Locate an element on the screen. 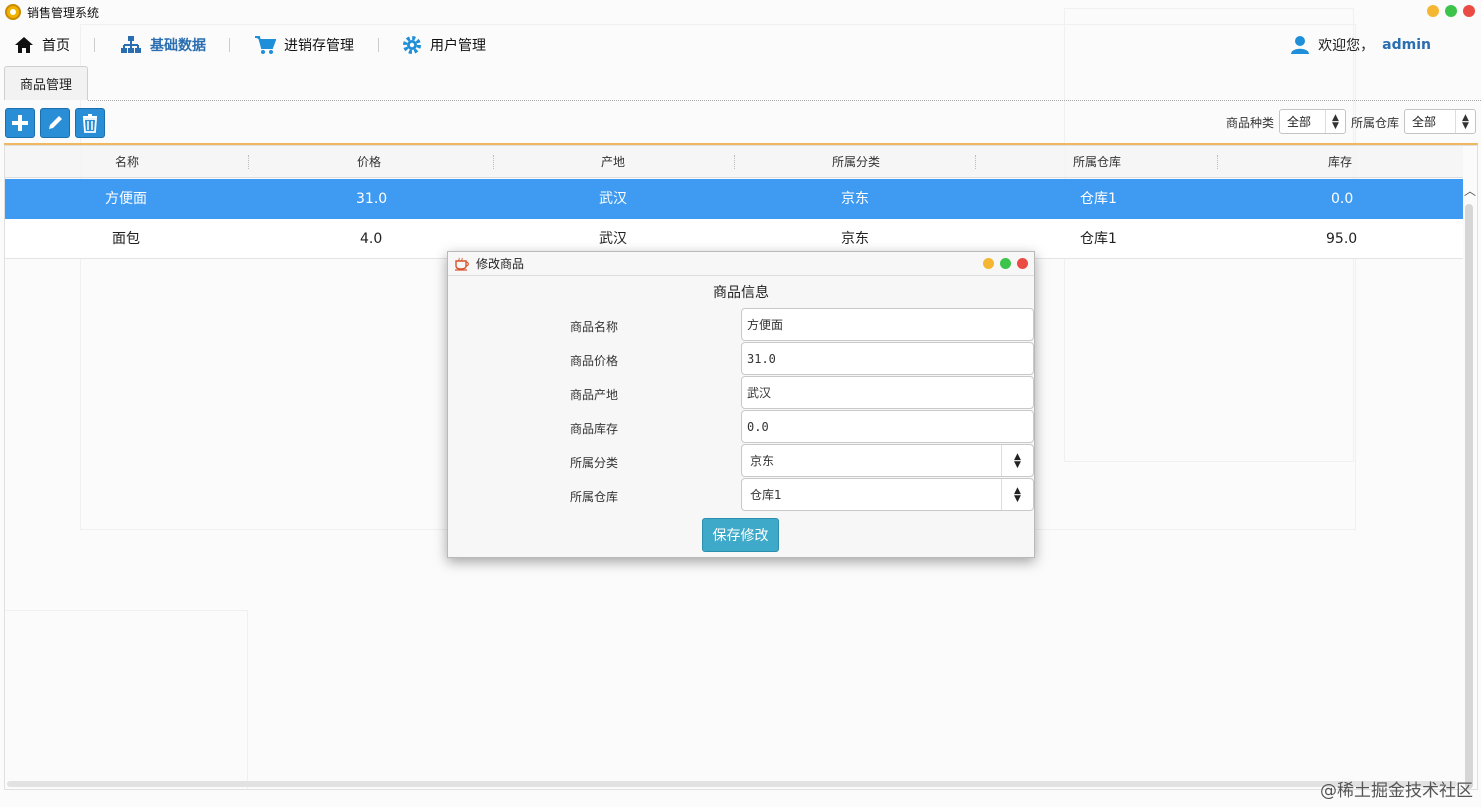 The image size is (1481, 807). cell-stock: 0.0 is located at coordinates (1342, 199).